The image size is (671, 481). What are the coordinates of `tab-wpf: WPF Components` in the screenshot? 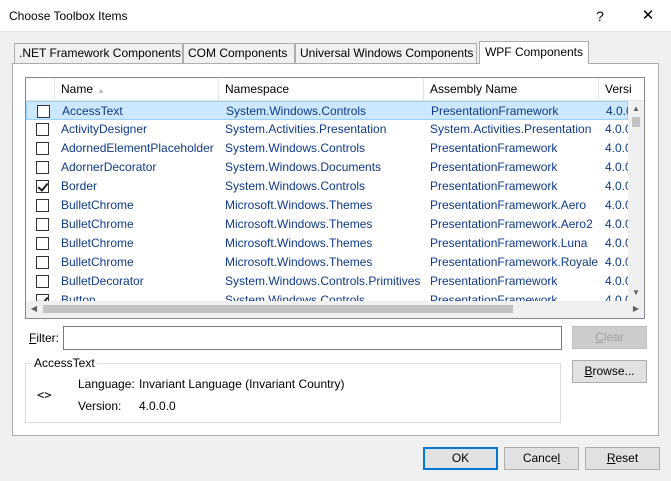 It's located at (534, 52).